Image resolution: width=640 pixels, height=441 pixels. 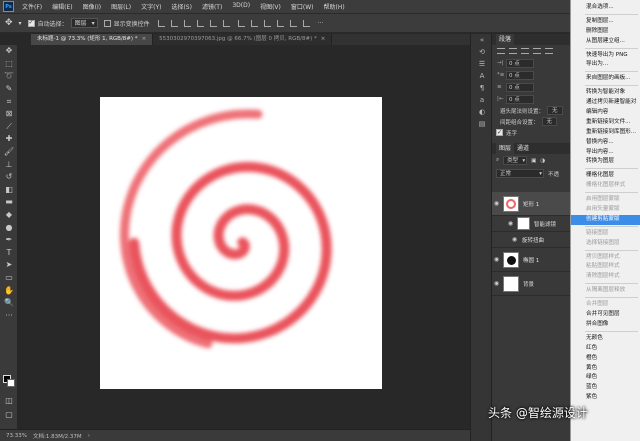 I want to click on align-bottom-icon, so click(x=187, y=23).